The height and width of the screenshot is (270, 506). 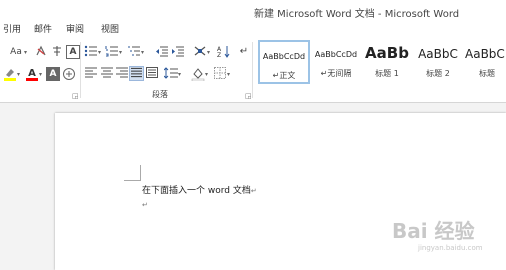 What do you see at coordinates (224, 52) in the screenshot?
I see `sort-icon: AZ` at bounding box center [224, 52].